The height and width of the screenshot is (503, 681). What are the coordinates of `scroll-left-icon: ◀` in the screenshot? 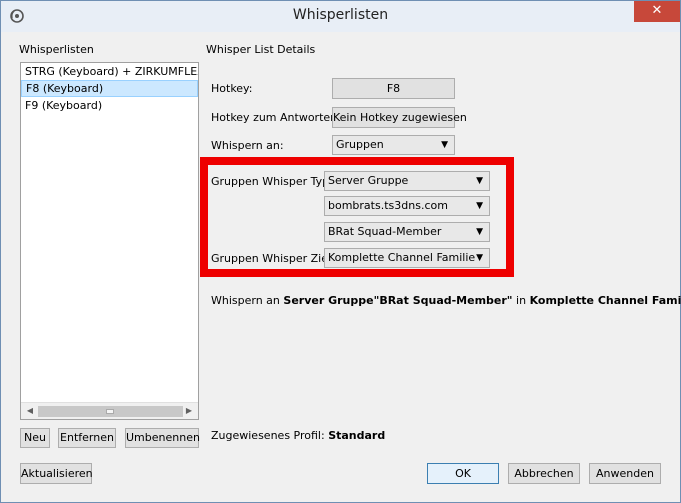 It's located at (30, 411).